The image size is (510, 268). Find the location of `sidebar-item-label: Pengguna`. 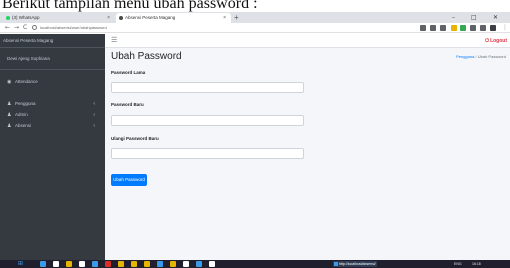

sidebar-item-label: Pengguna is located at coordinates (25, 103).